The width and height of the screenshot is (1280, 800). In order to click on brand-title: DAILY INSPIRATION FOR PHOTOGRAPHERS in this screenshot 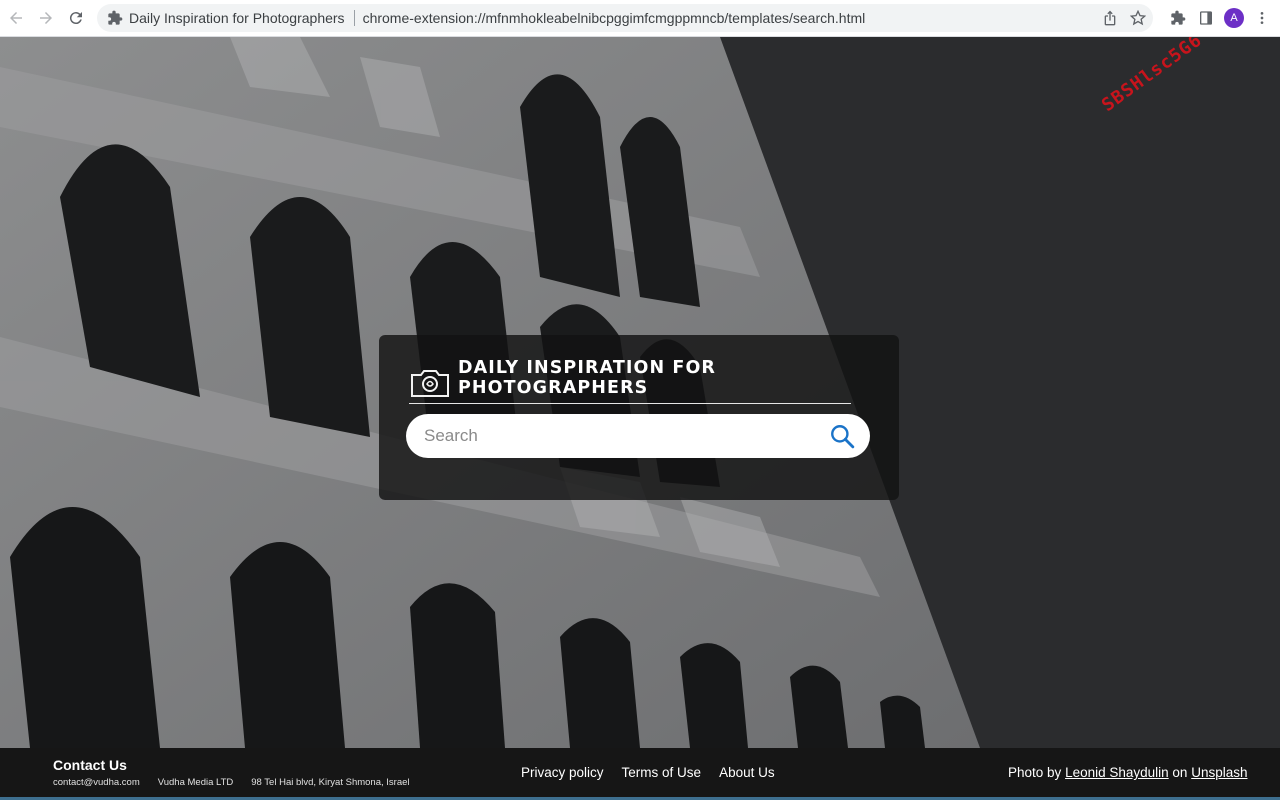, I will do `click(587, 378)`.